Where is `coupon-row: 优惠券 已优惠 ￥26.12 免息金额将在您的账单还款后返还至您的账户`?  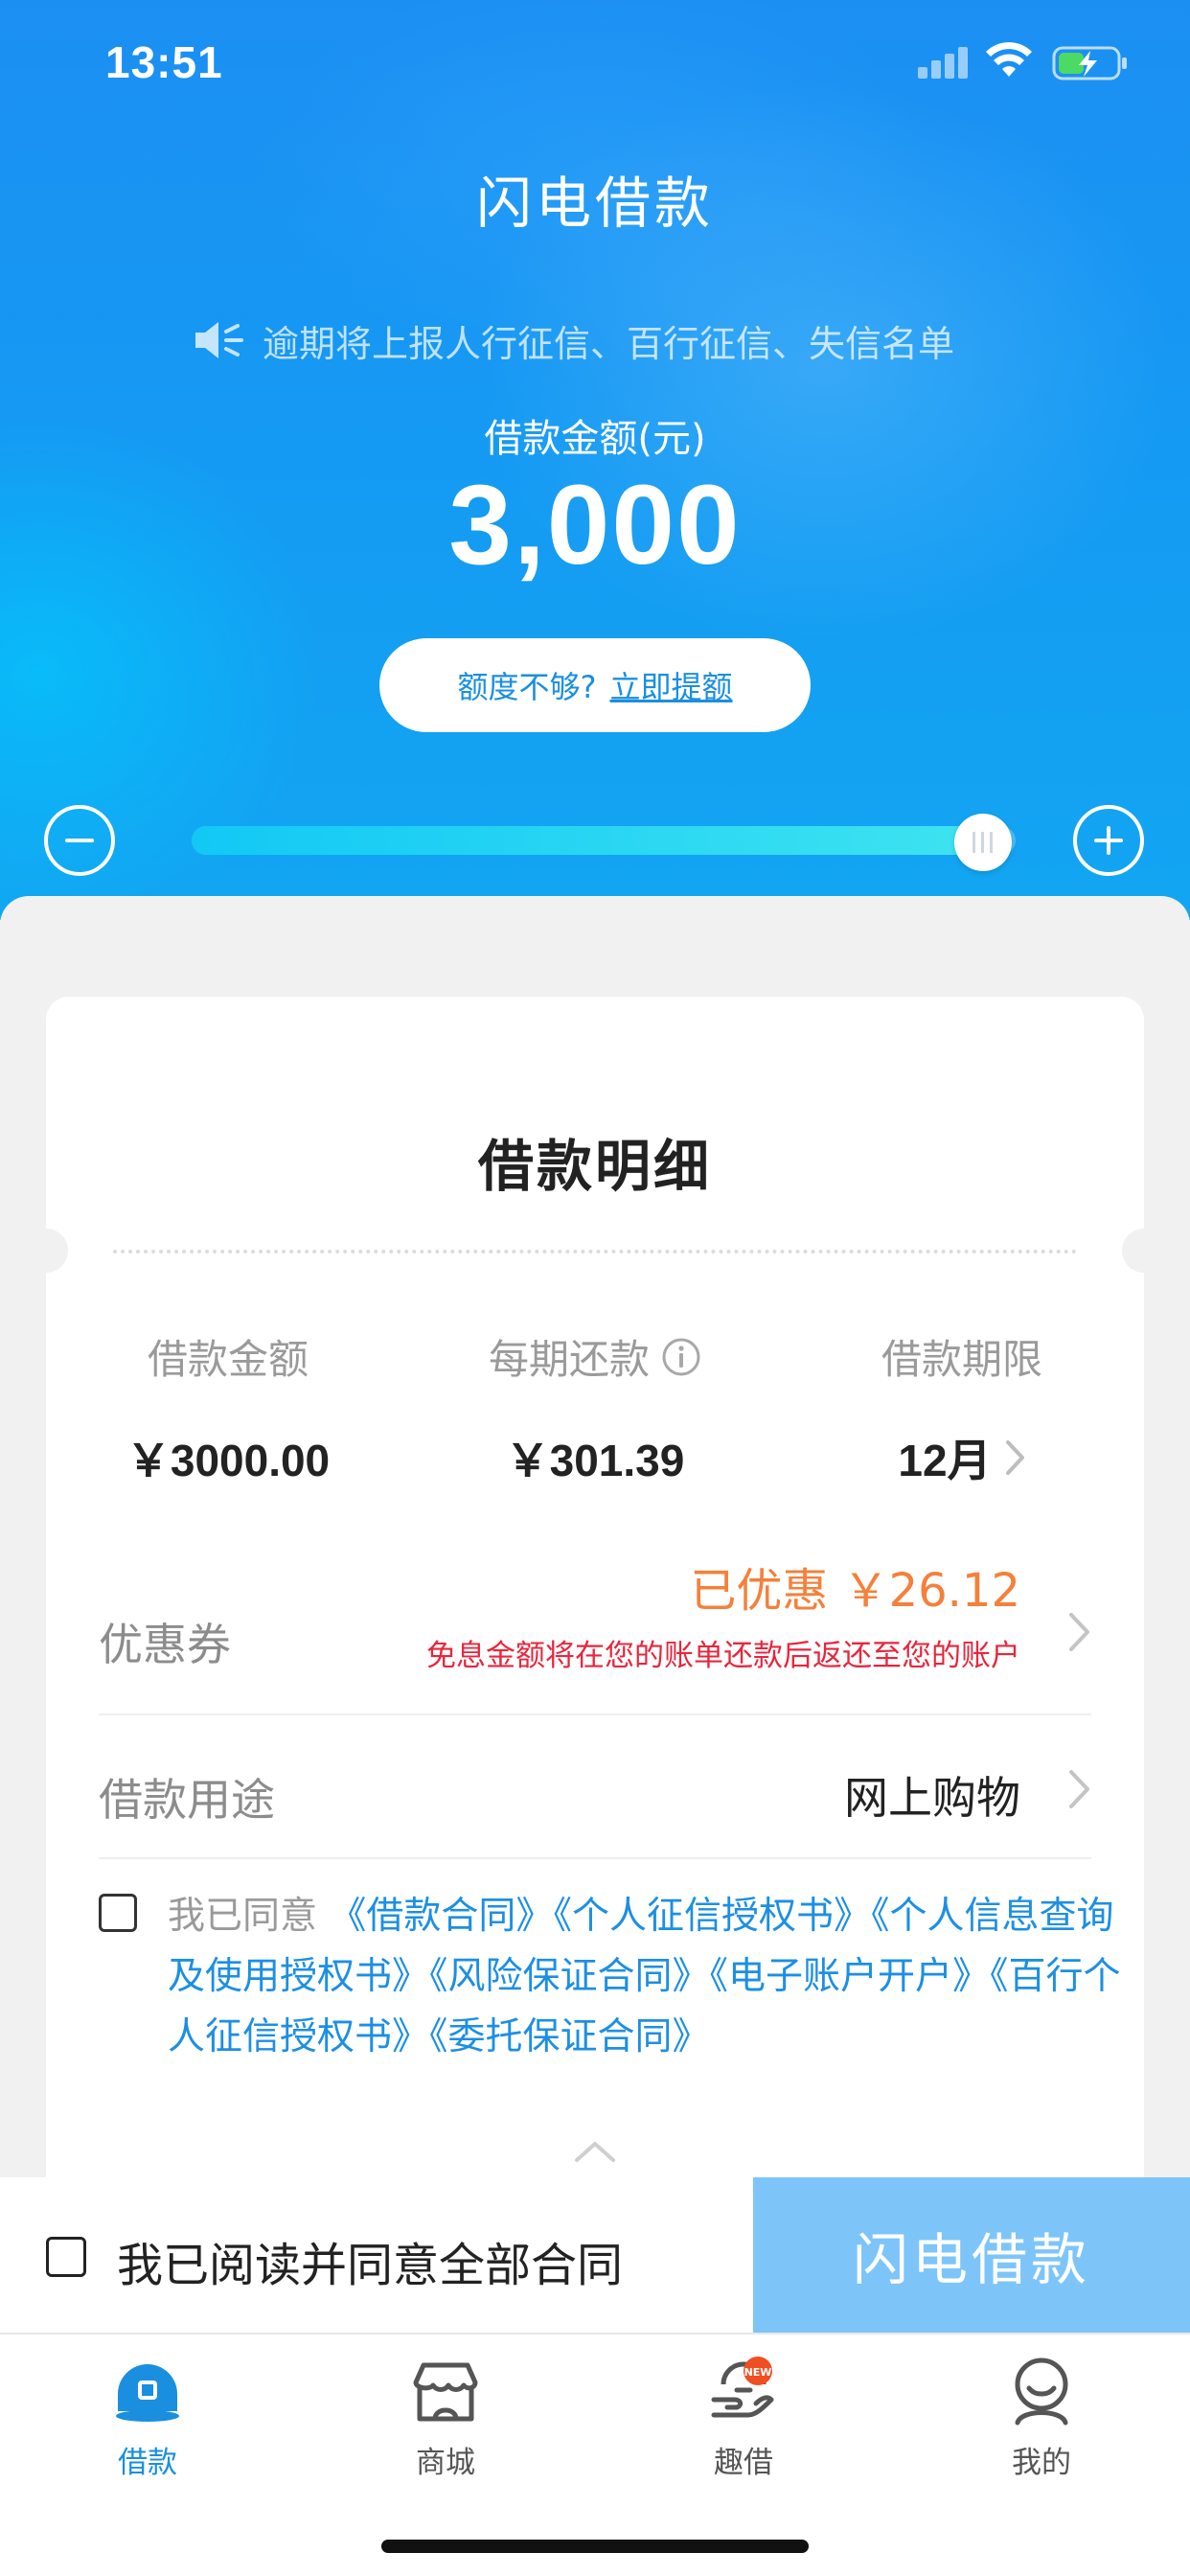 coupon-row: 优惠券 已优惠 ￥26.12 免息金额将在您的账单还款后返还至您的账户 is located at coordinates (595, 1633).